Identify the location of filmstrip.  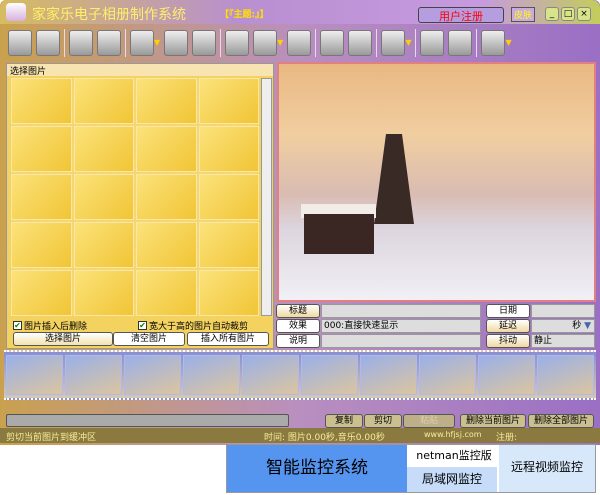
(300, 375).